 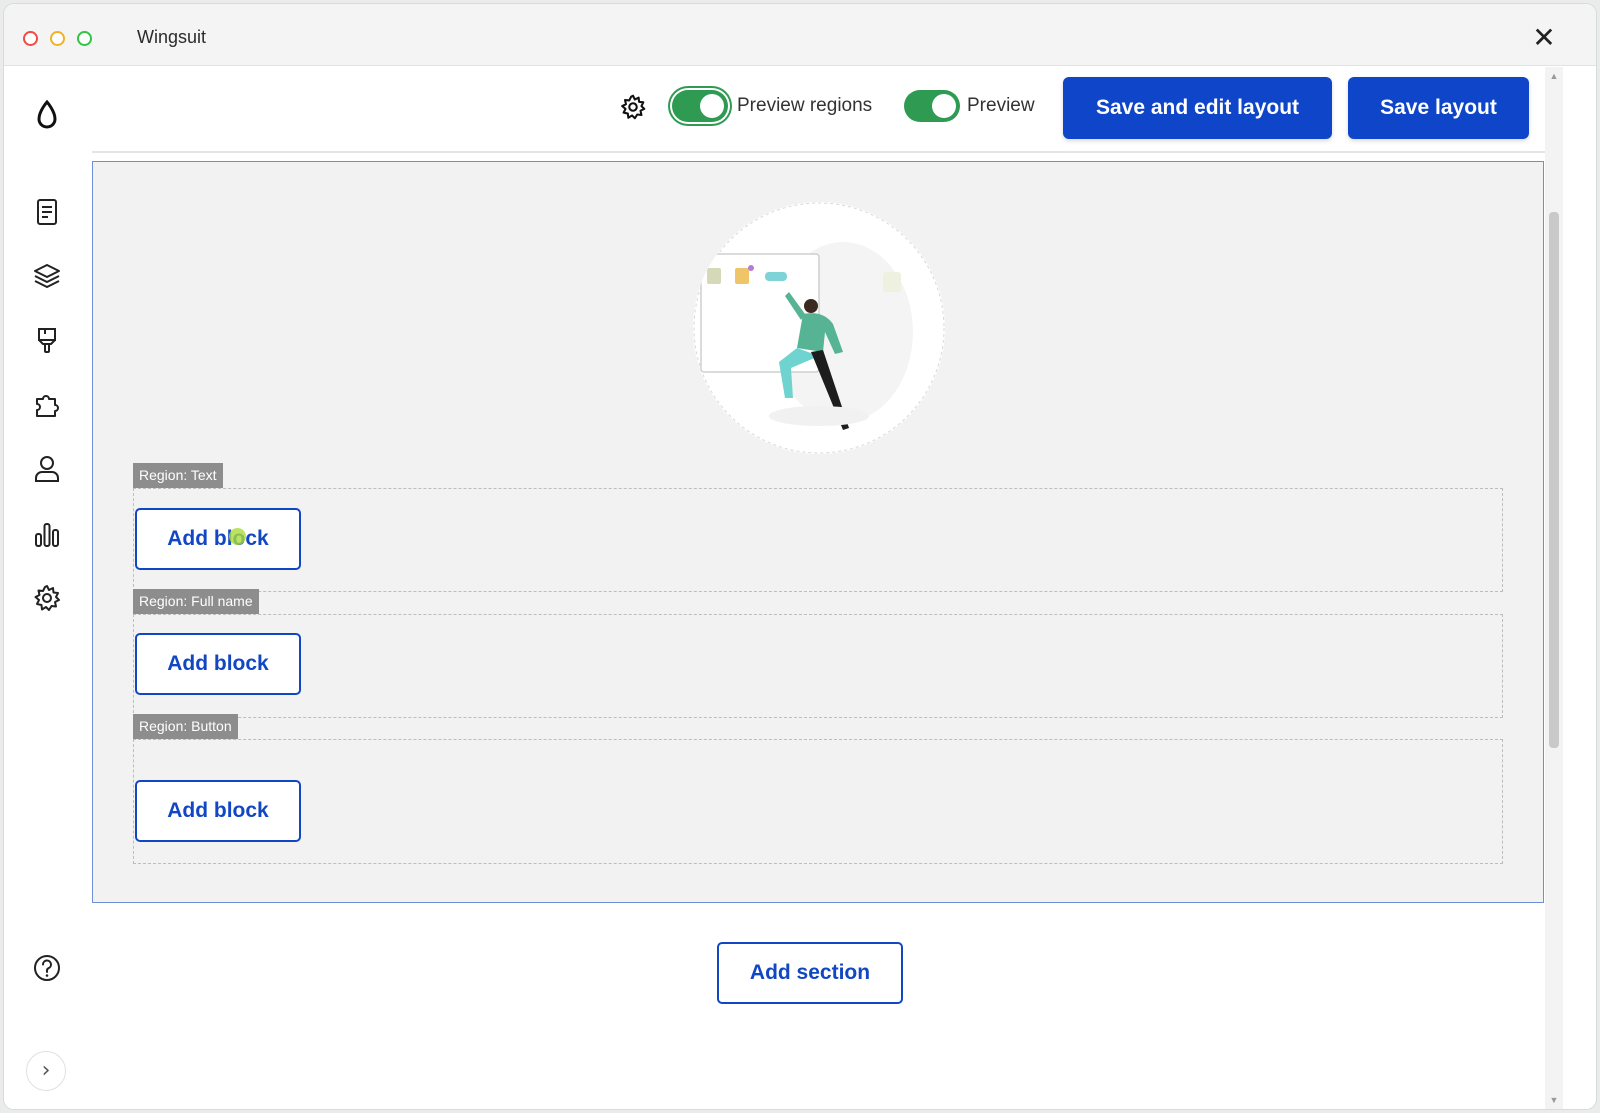 I want to click on preview-regions-label: Preview regions, so click(x=805, y=105).